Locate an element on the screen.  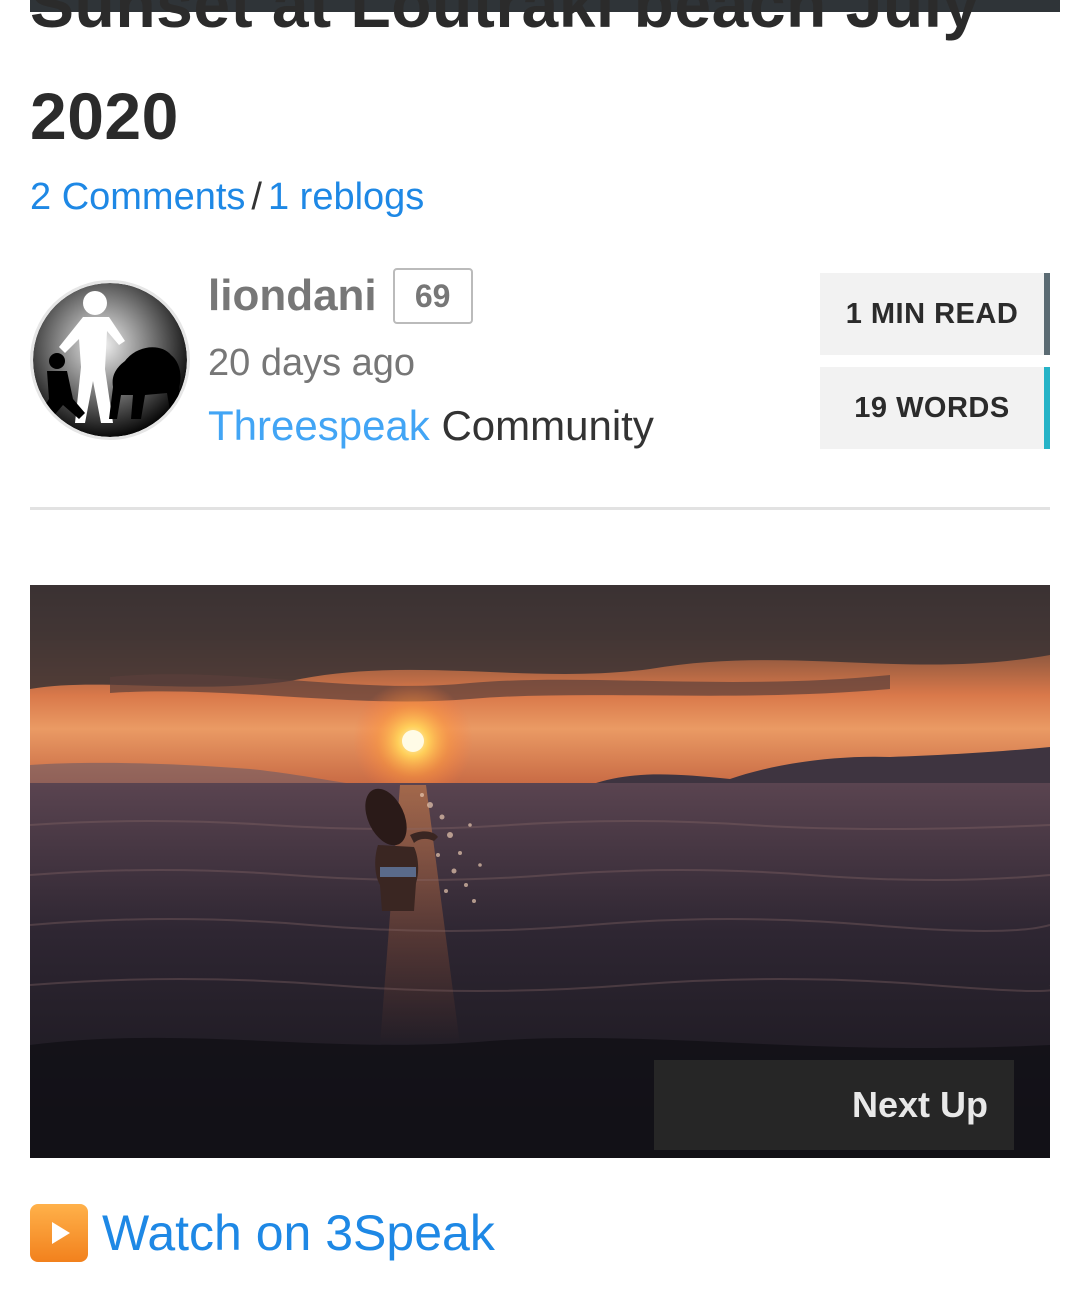
avatar-image is located at coordinates (110, 360).